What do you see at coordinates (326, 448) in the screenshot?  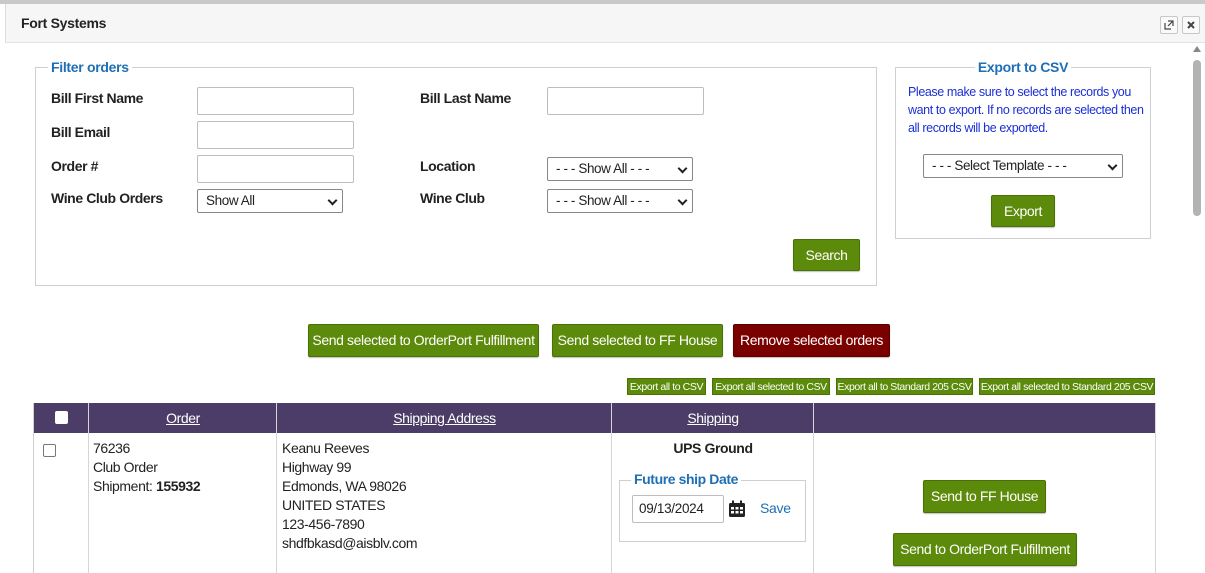 I see `recipient-name: Keanu Reeves` at bounding box center [326, 448].